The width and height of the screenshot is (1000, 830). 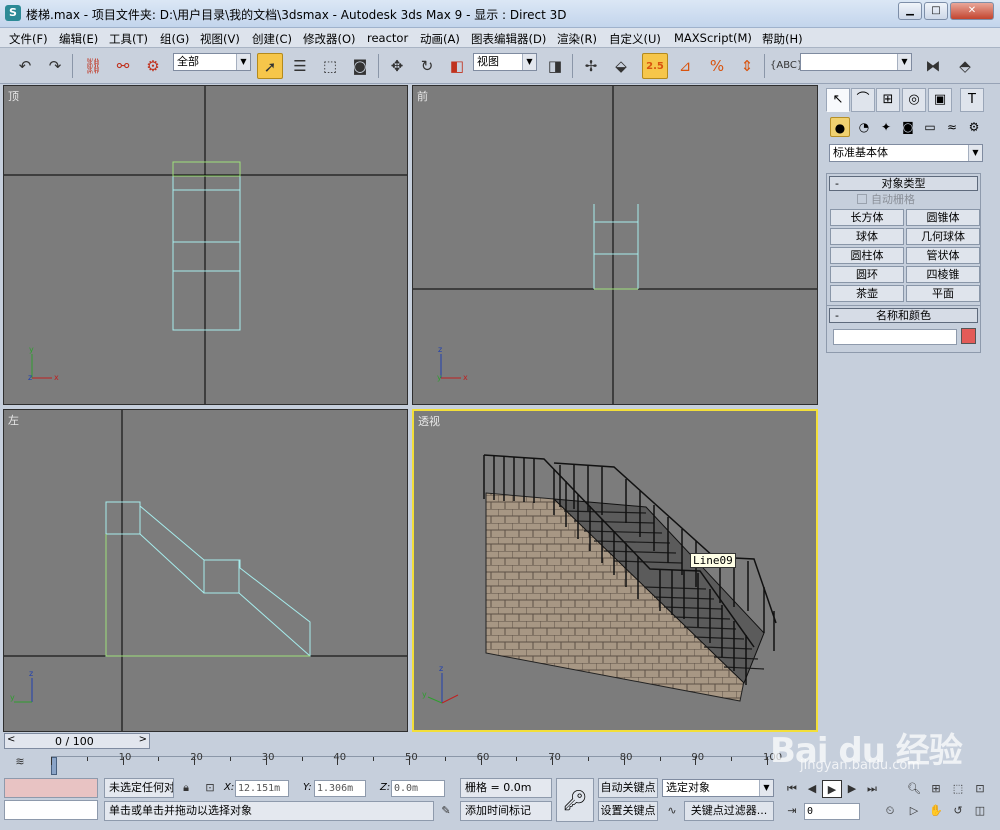 I want to click on selection-filter-dropdown: 全部 ▼, so click(x=212, y=62).